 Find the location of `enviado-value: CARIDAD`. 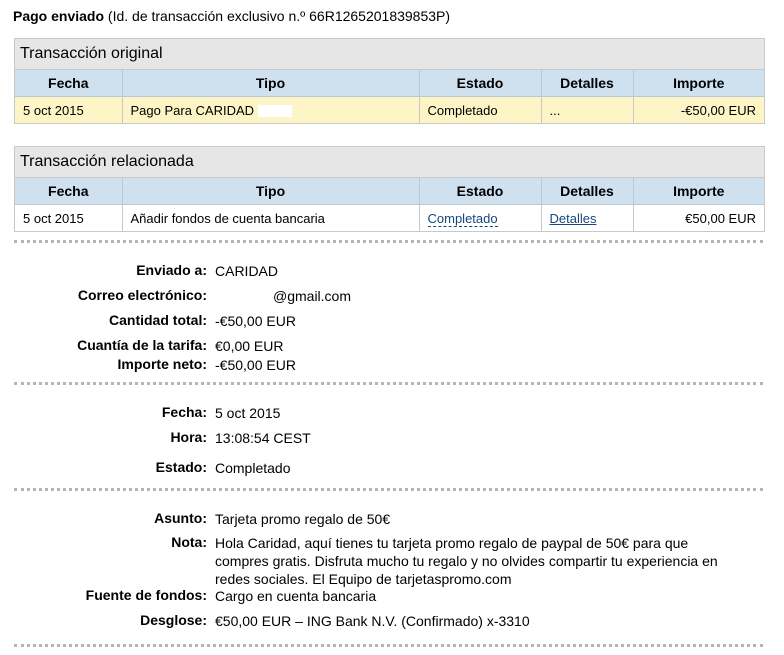

enviado-value: CARIDAD is located at coordinates (247, 271).